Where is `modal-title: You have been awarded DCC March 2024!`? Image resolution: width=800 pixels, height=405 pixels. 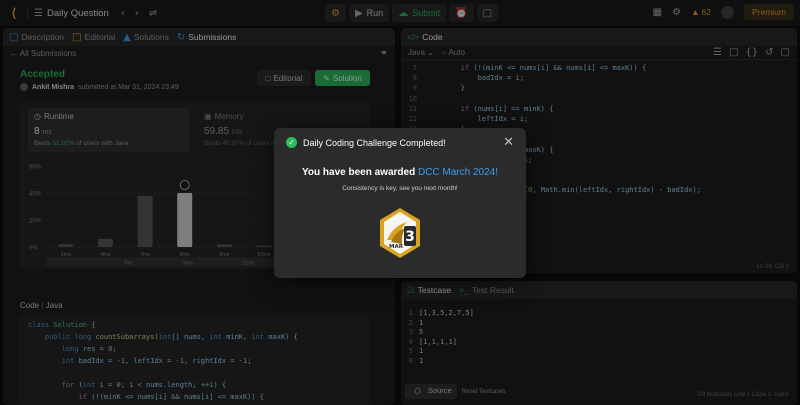 modal-title: You have been awarded DCC March 2024! is located at coordinates (400, 172).